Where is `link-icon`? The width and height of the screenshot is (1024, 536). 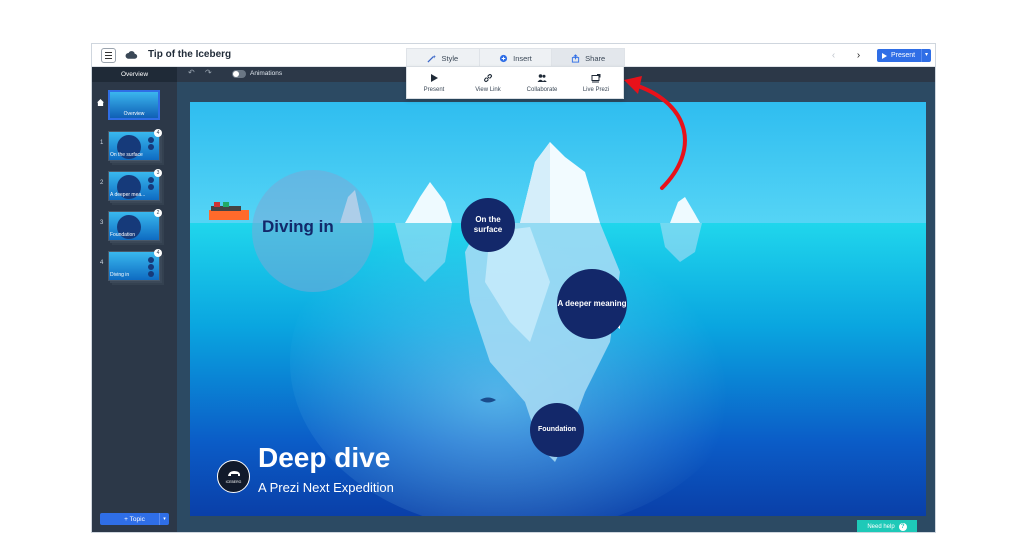
link-icon is located at coordinates (488, 77).